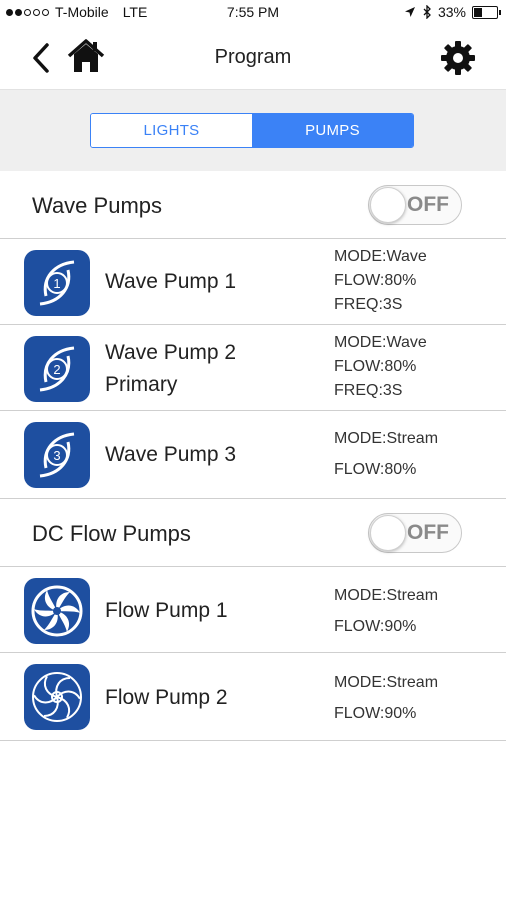 Image resolution: width=506 pixels, height=900 pixels. I want to click on page-title: Program, so click(253, 57).